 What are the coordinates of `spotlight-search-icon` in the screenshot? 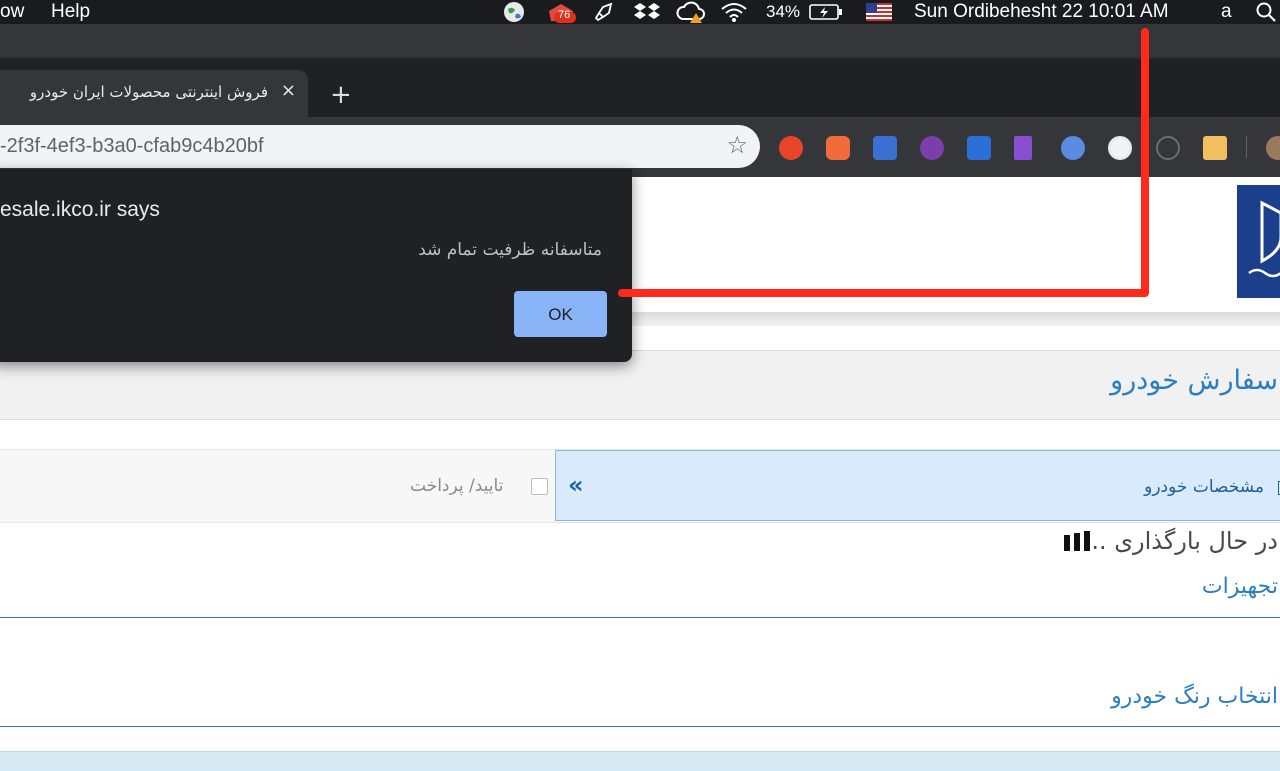 It's located at (1266, 12).